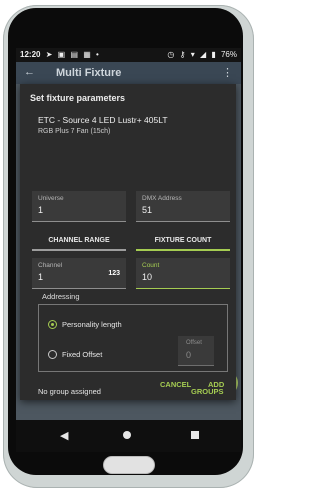 This screenshot has width=320, height=493. I want to click on radio-personality-length, so click(52, 324).